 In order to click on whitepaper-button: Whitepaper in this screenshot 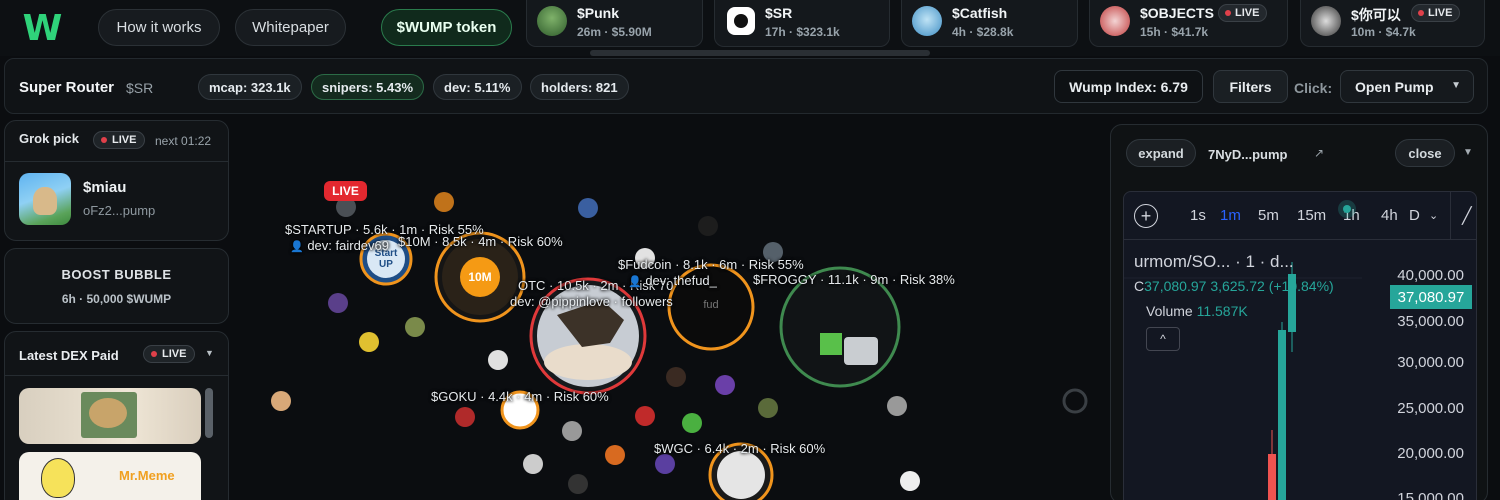, I will do `click(290, 27)`.